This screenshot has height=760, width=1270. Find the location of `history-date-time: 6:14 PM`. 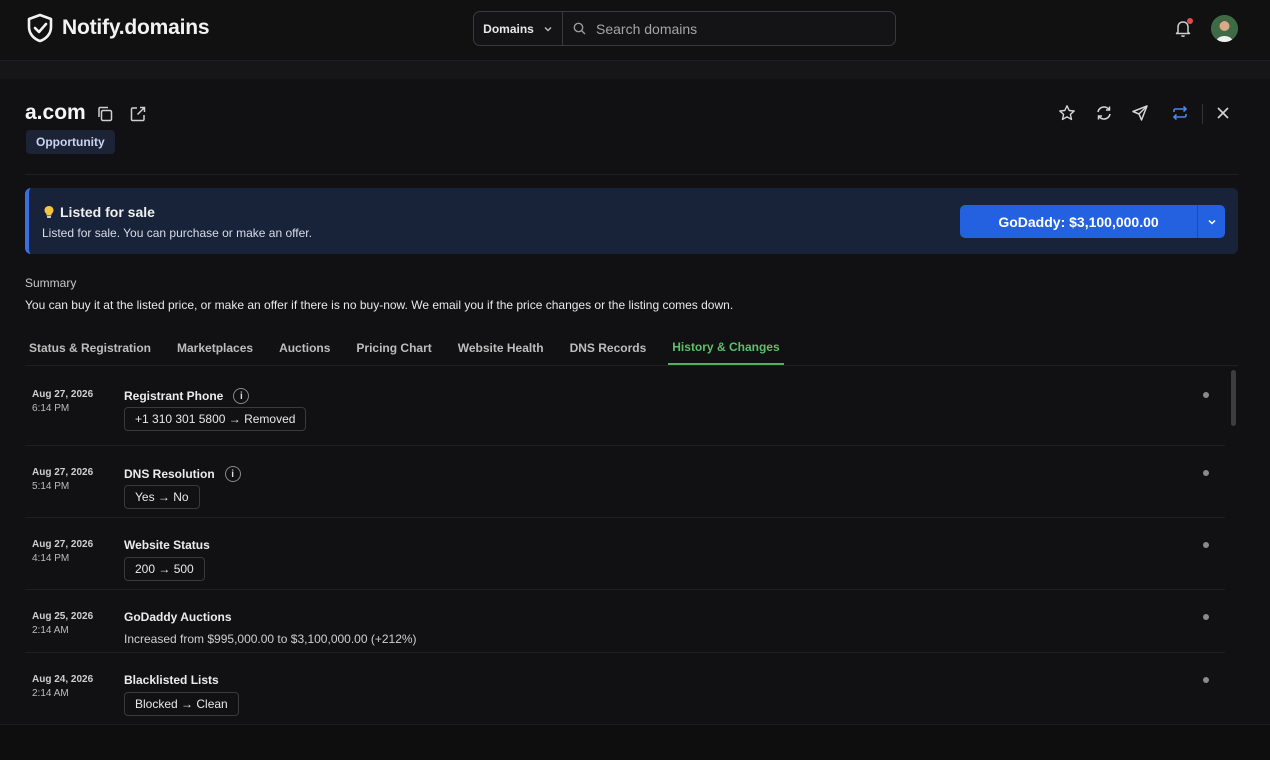

history-date-time: 6:14 PM is located at coordinates (51, 408).